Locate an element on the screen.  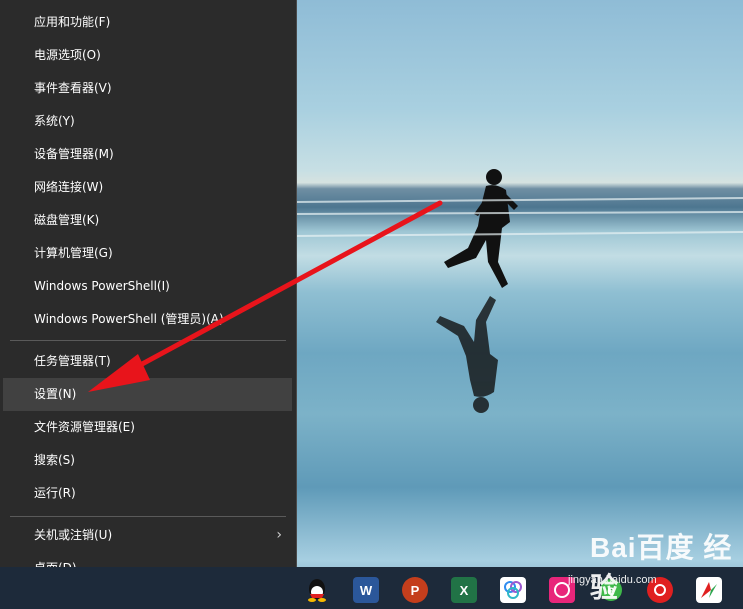
menu-item-disk-management: 磁盘管理(K) is located at coordinates (146, 220).